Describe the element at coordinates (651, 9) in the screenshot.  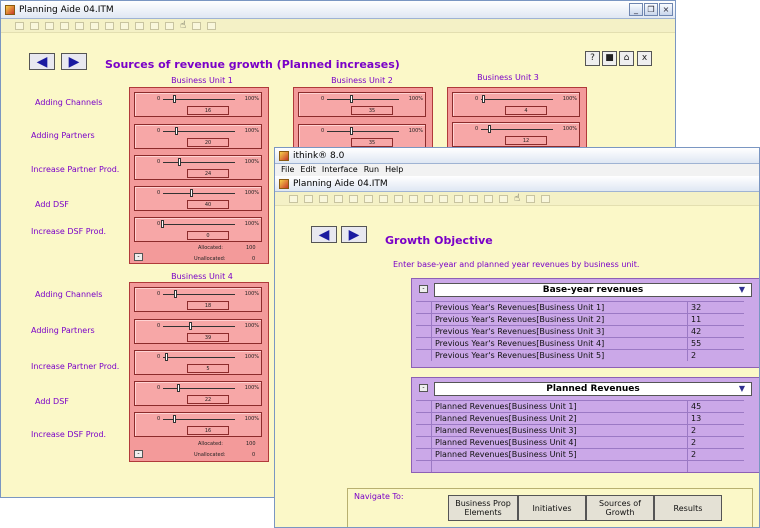
I see `restore-icon: ❐` at that location.